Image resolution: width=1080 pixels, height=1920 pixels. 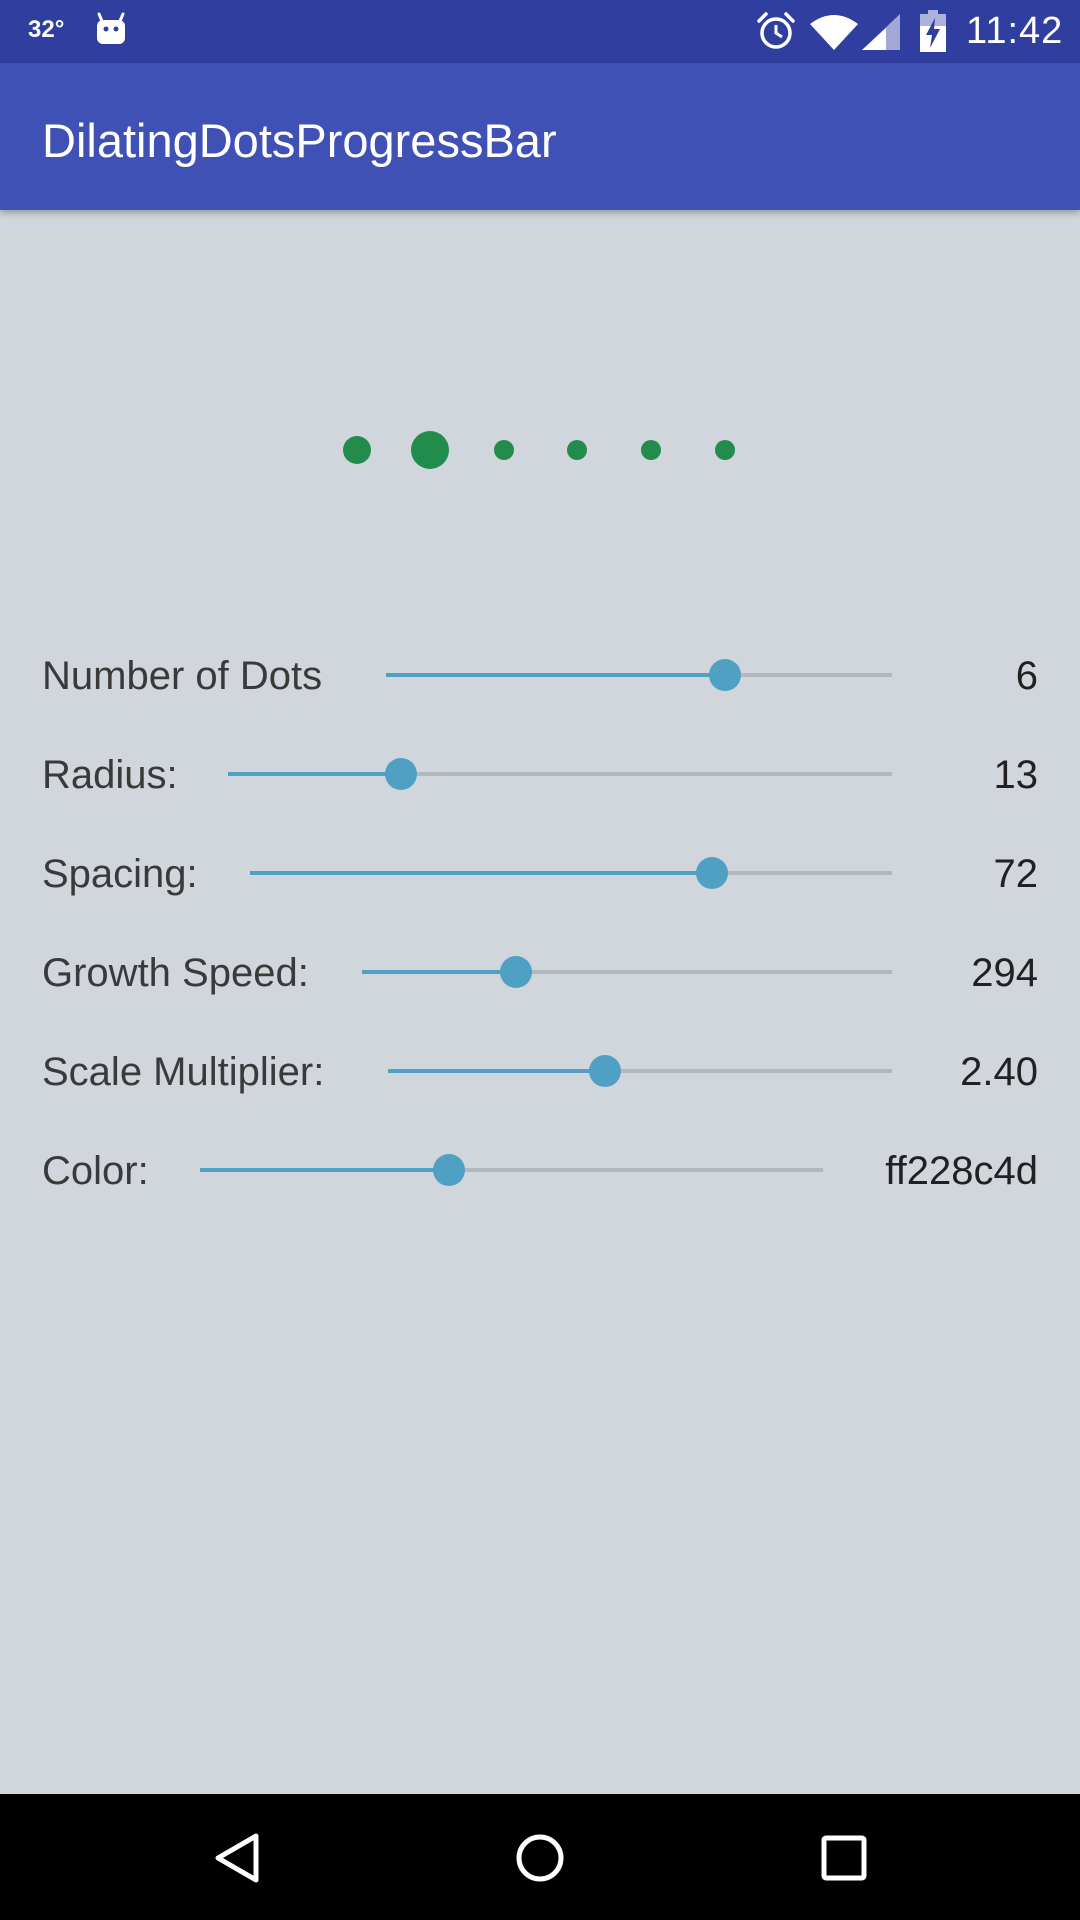 What do you see at coordinates (999, 1072) in the screenshot?
I see `scale-multiplier-value: 2.40` at bounding box center [999, 1072].